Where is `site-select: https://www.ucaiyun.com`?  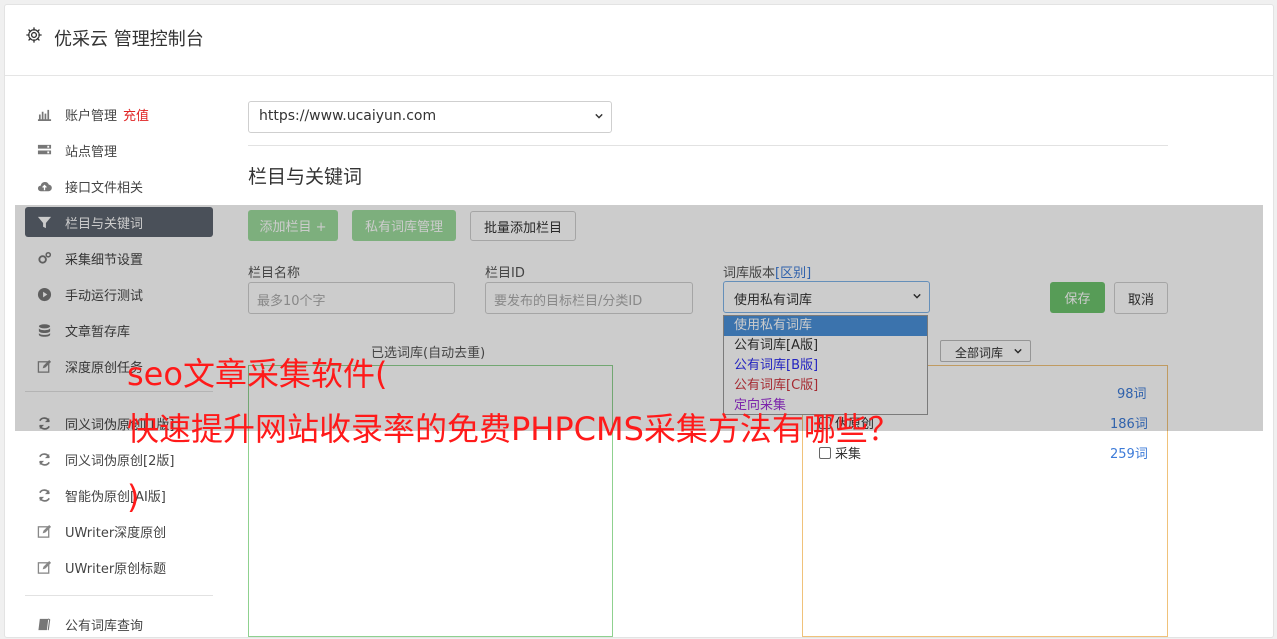
site-select: https://www.ucaiyun.com is located at coordinates (430, 117).